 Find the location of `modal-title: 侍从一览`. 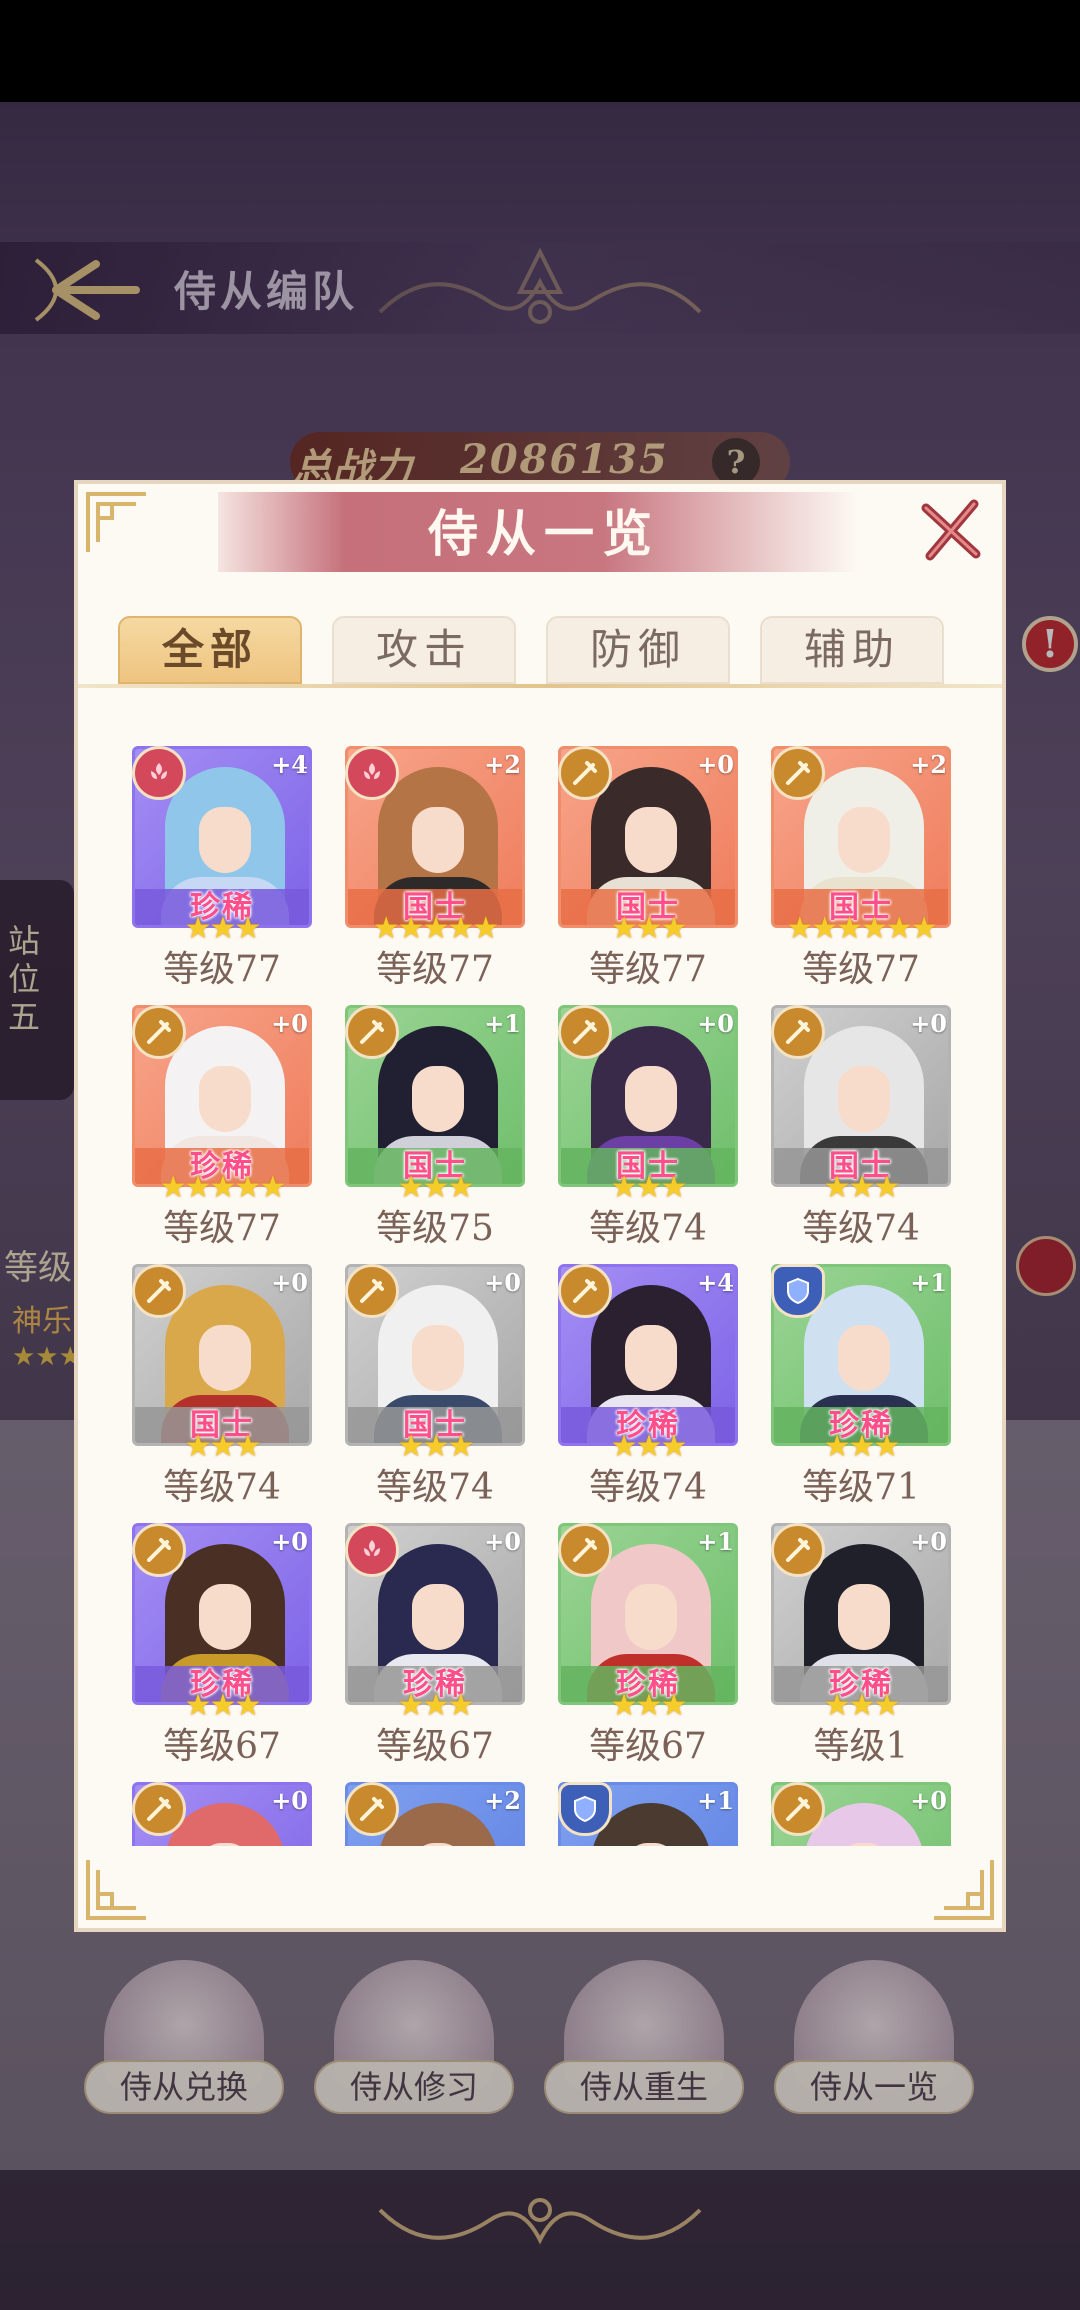

modal-title: 侍从一览 is located at coordinates (544, 533).